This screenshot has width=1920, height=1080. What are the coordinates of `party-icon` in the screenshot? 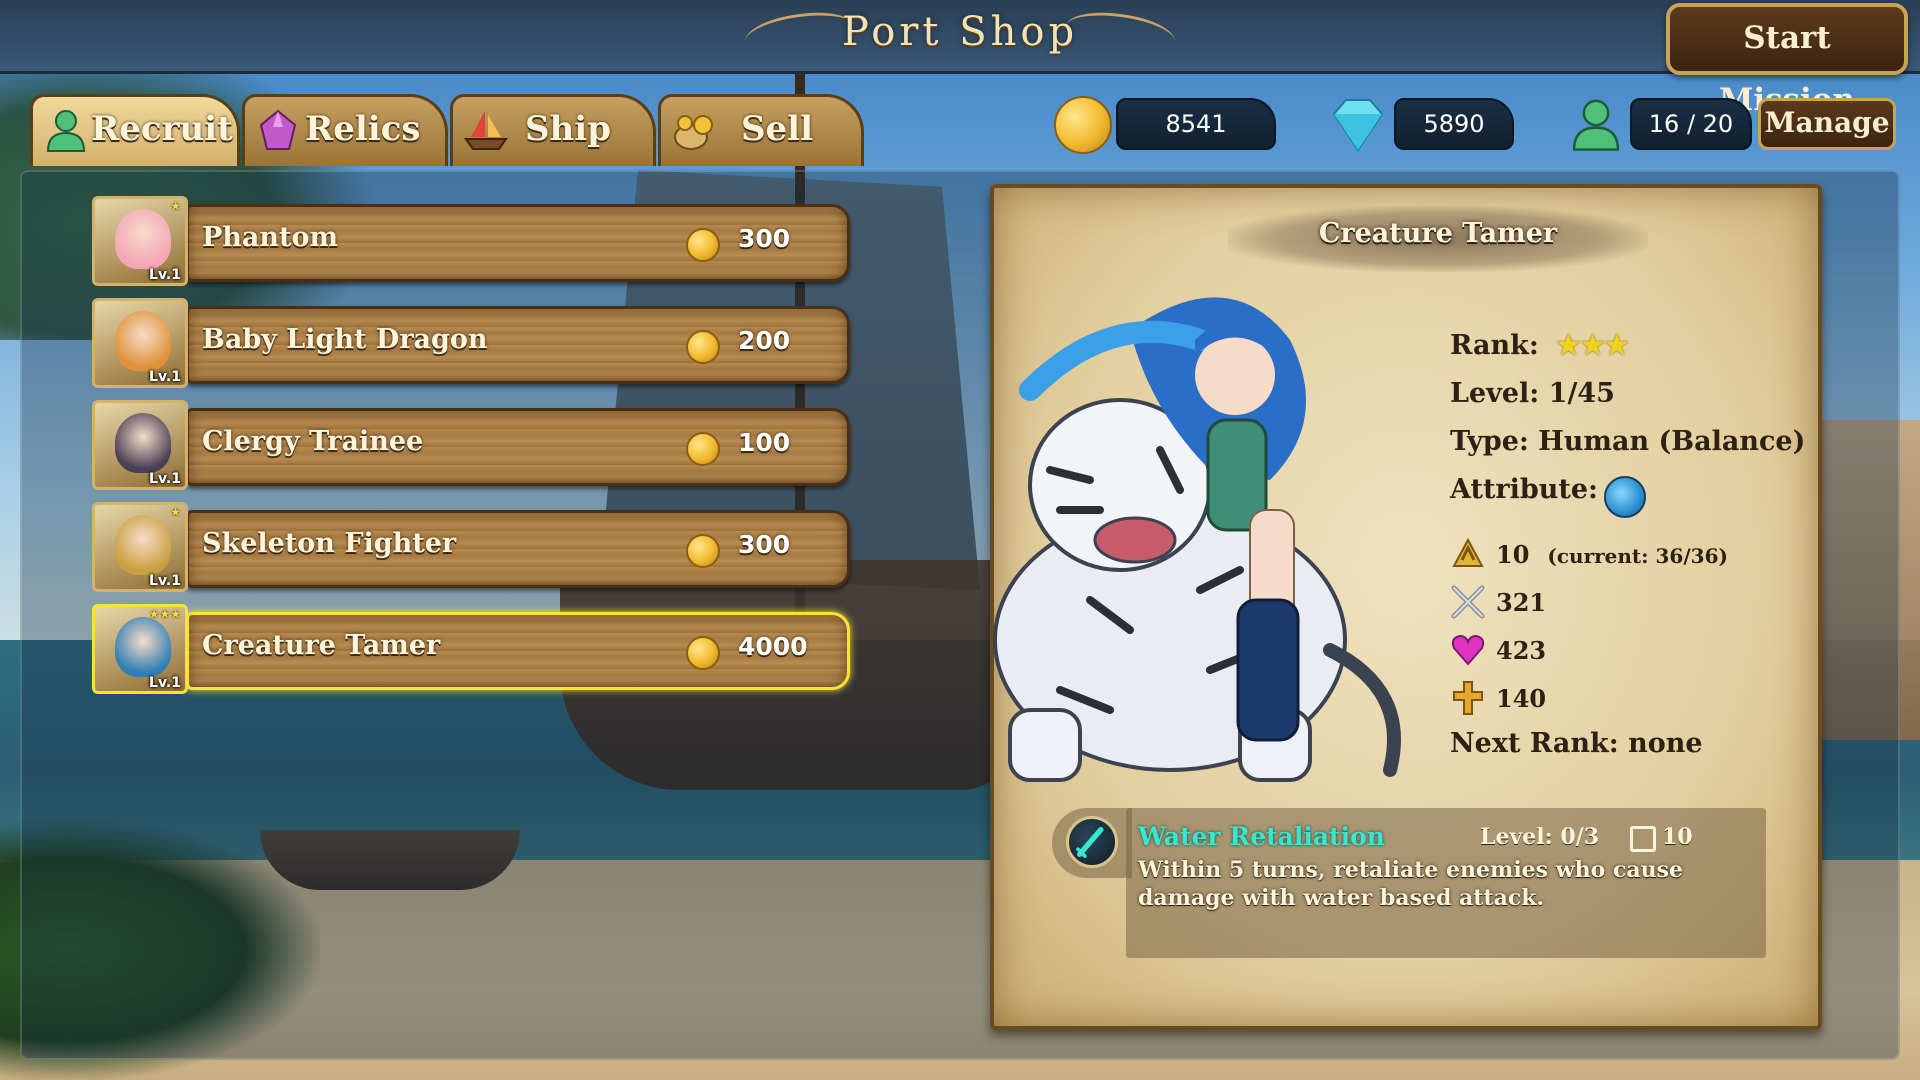 It's located at (1596, 125).